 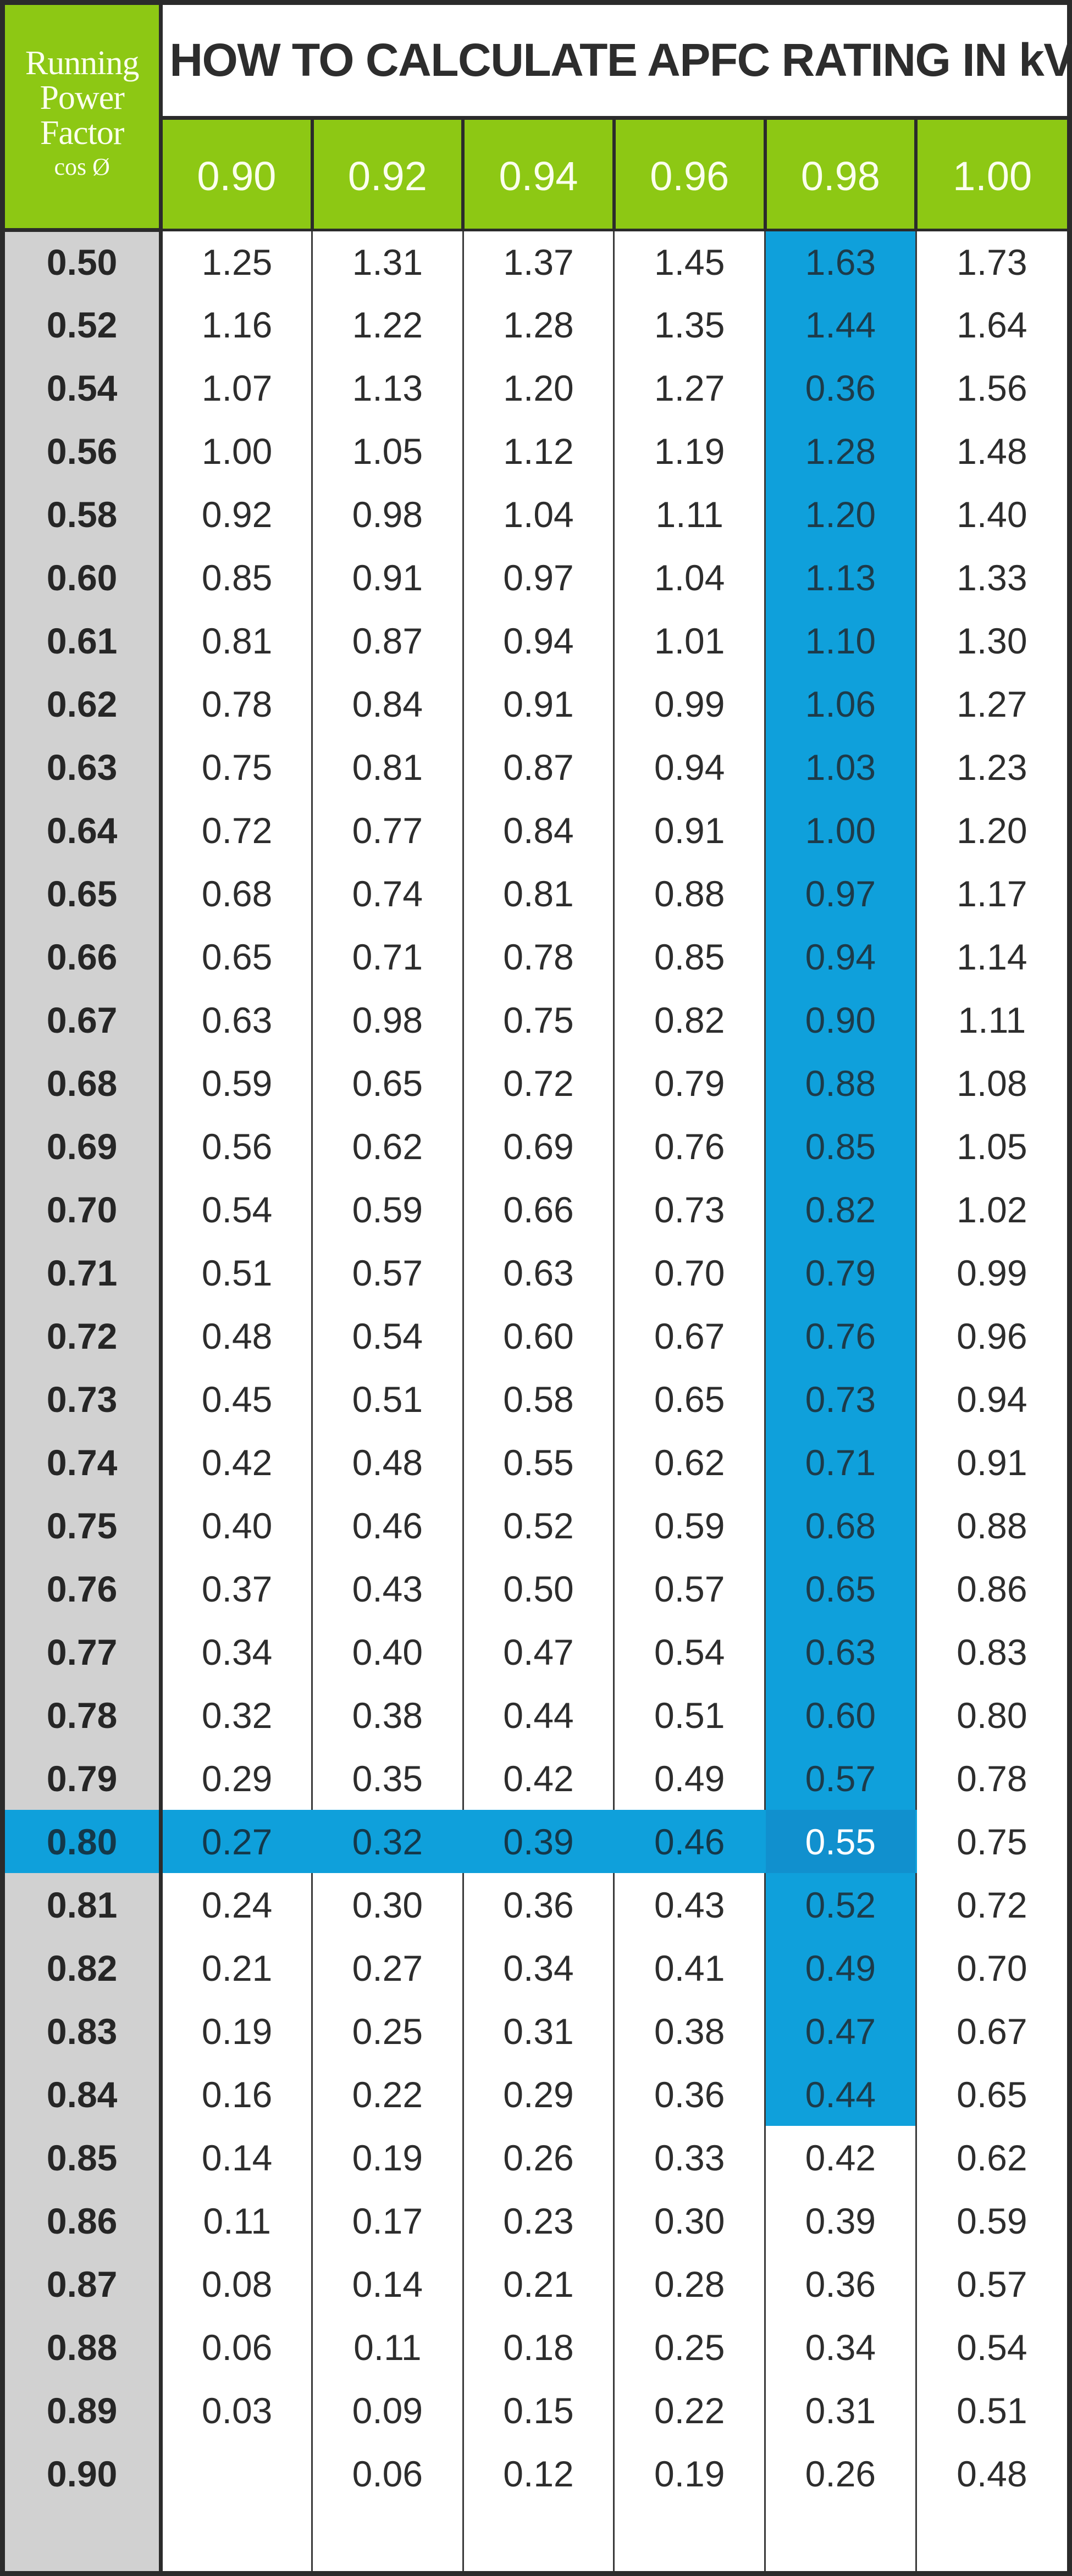 What do you see at coordinates (991, 174) in the screenshot?
I see `column-header-1-00: 1.00` at bounding box center [991, 174].